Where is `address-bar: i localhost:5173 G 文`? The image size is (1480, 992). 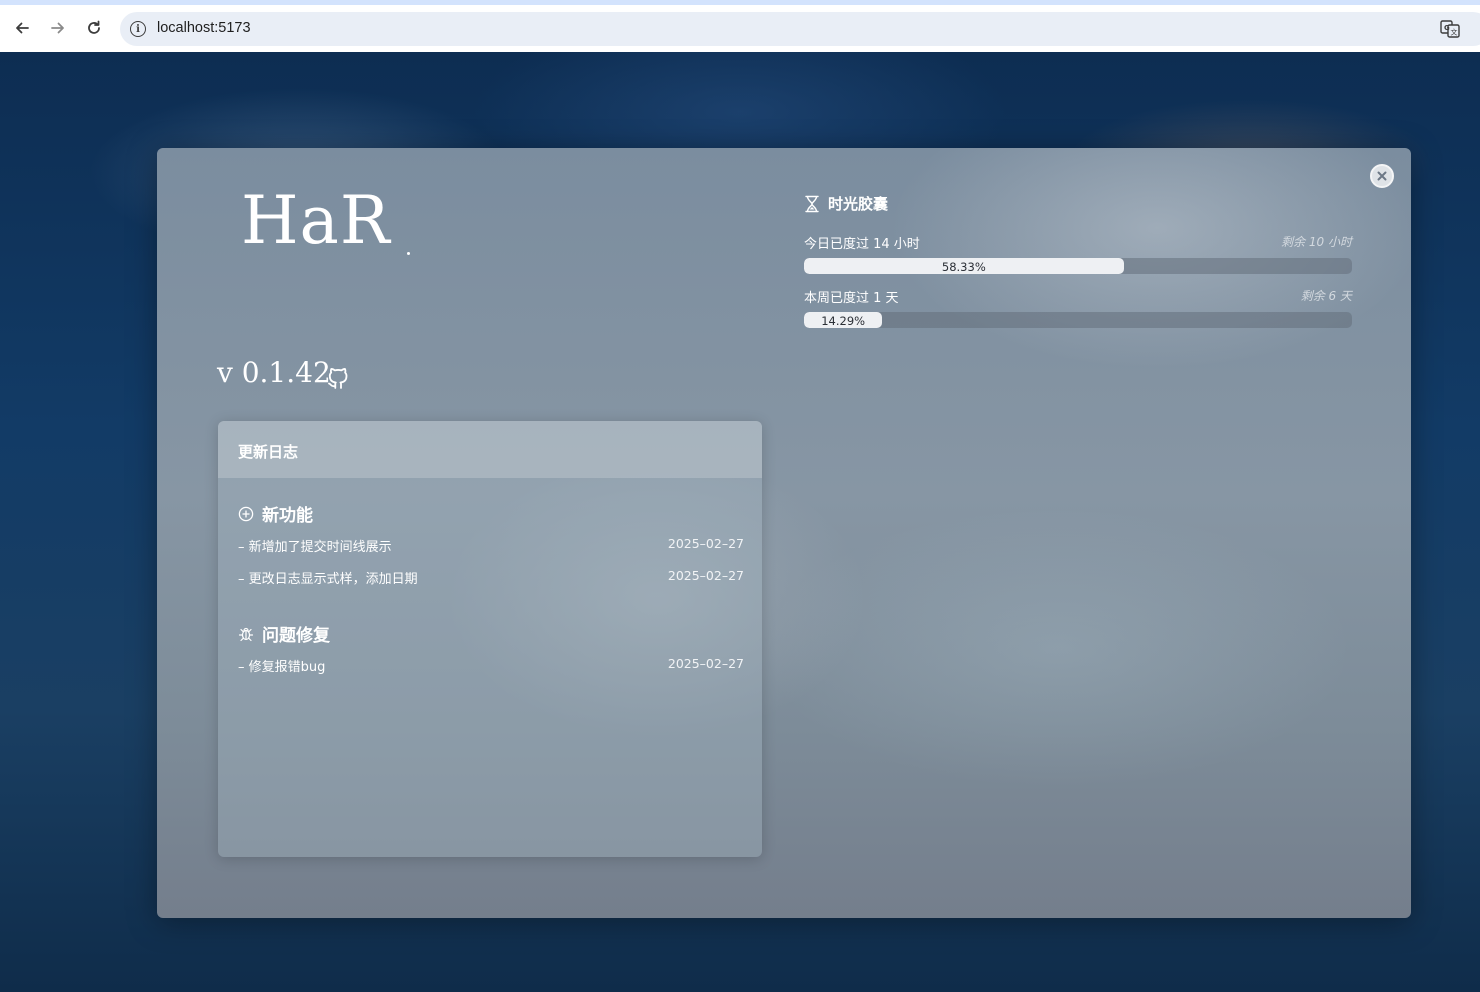 address-bar: i localhost:5173 G 文 is located at coordinates (800, 29).